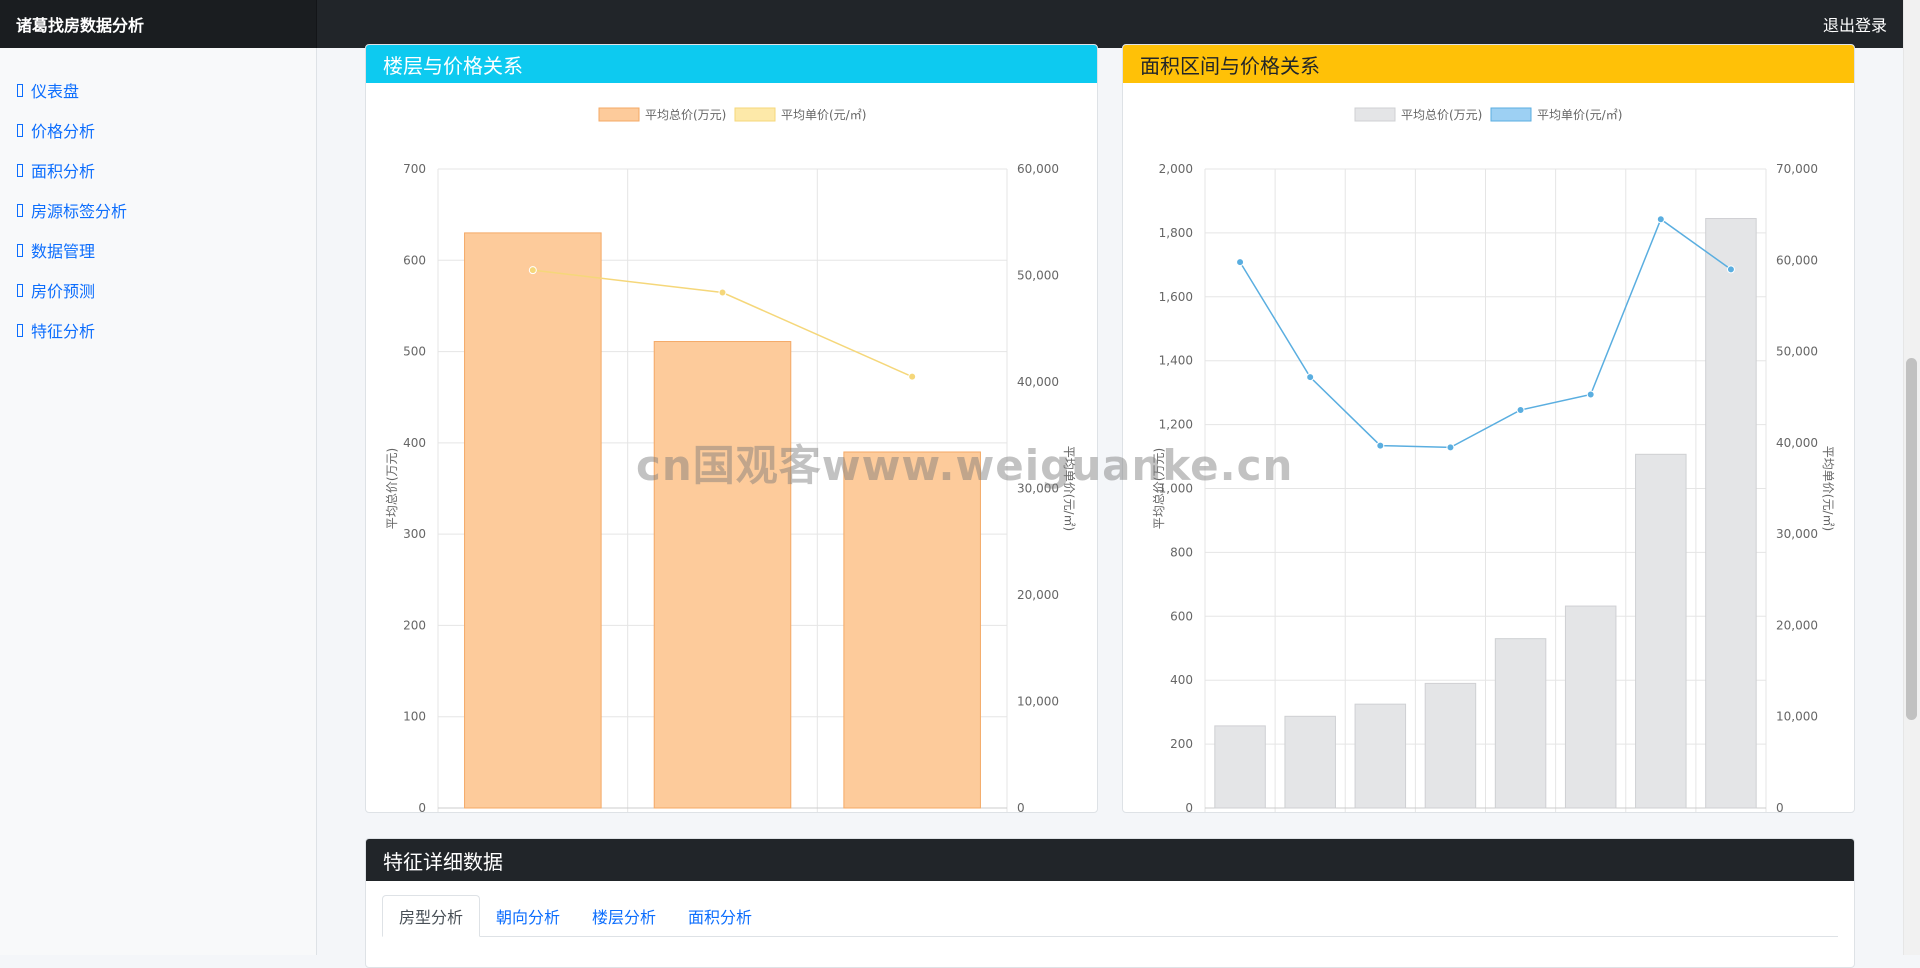  I want to click on y2-tick-label: 70,000, so click(1797, 169).